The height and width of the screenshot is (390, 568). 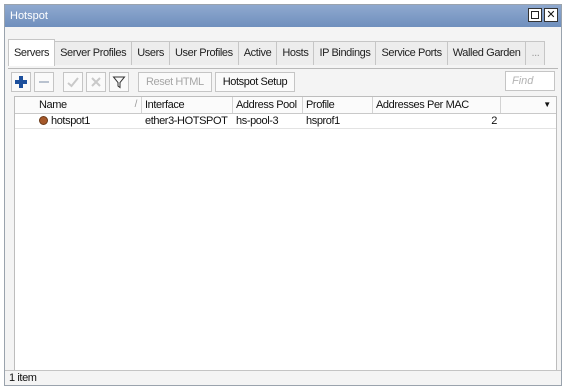 I want to click on close-button: ✕, so click(x=551, y=15).